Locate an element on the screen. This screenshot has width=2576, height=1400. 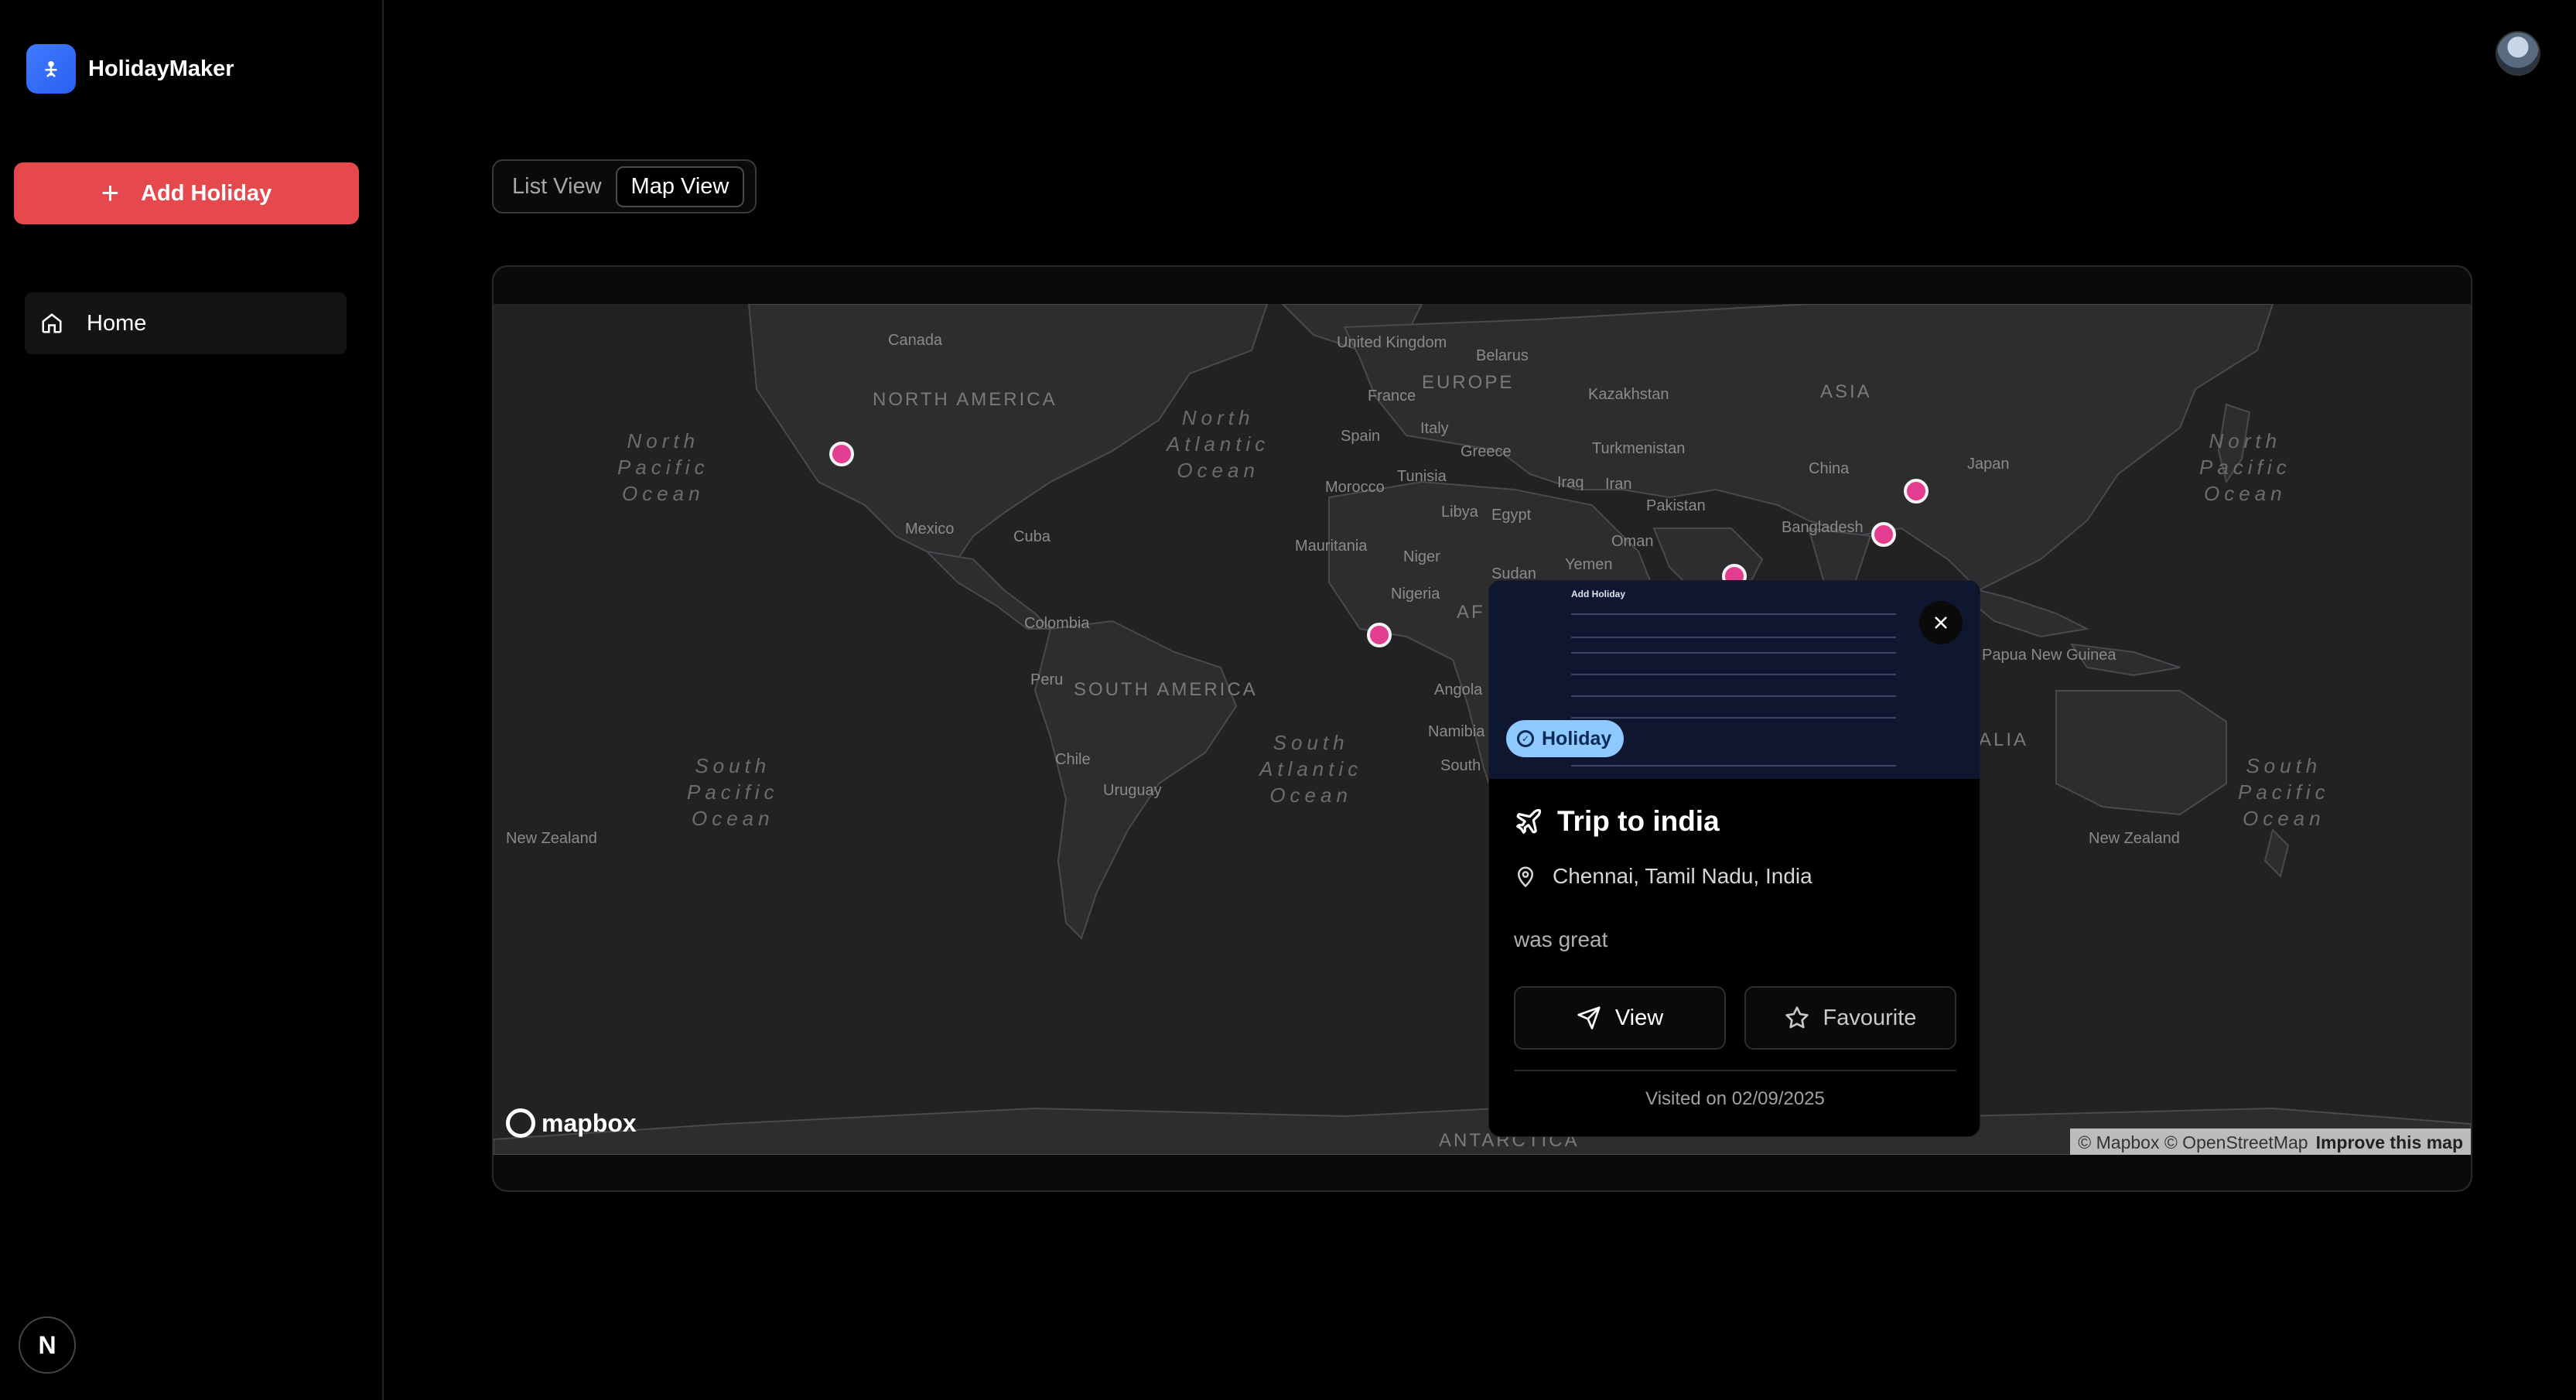
country-label: Belarus is located at coordinates (1502, 356).